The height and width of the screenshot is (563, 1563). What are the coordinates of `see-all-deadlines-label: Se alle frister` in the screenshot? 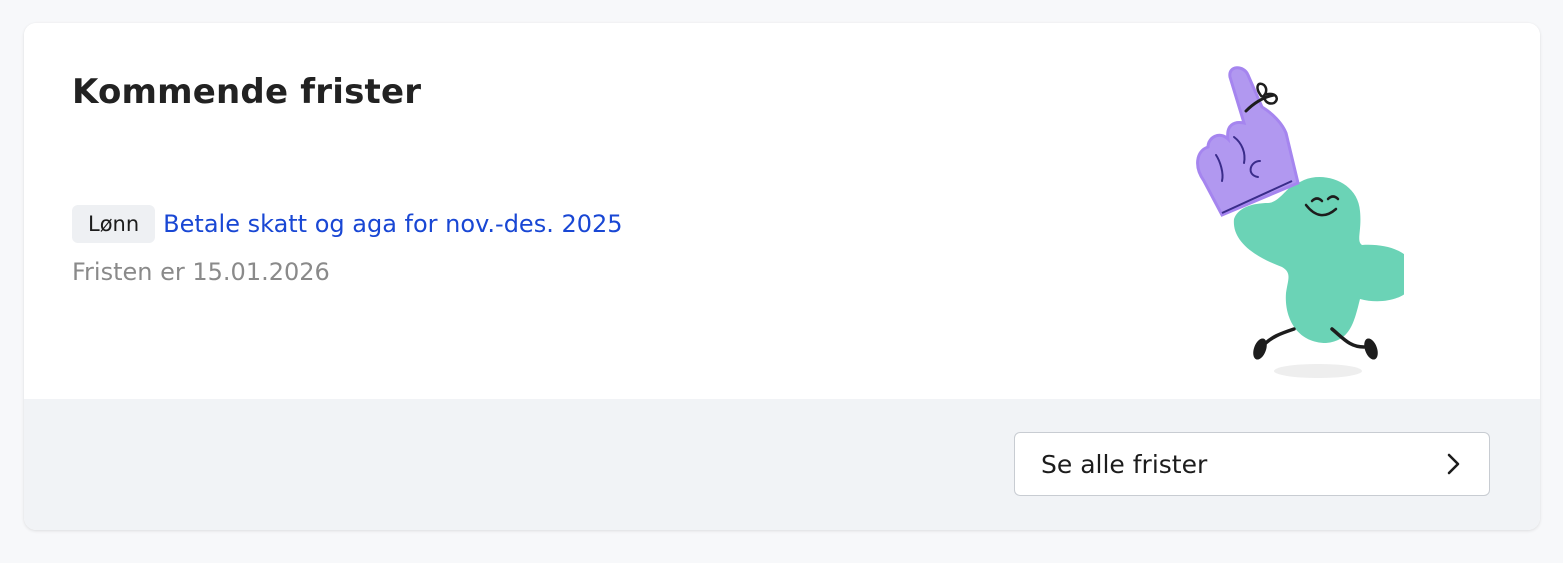 It's located at (1124, 464).